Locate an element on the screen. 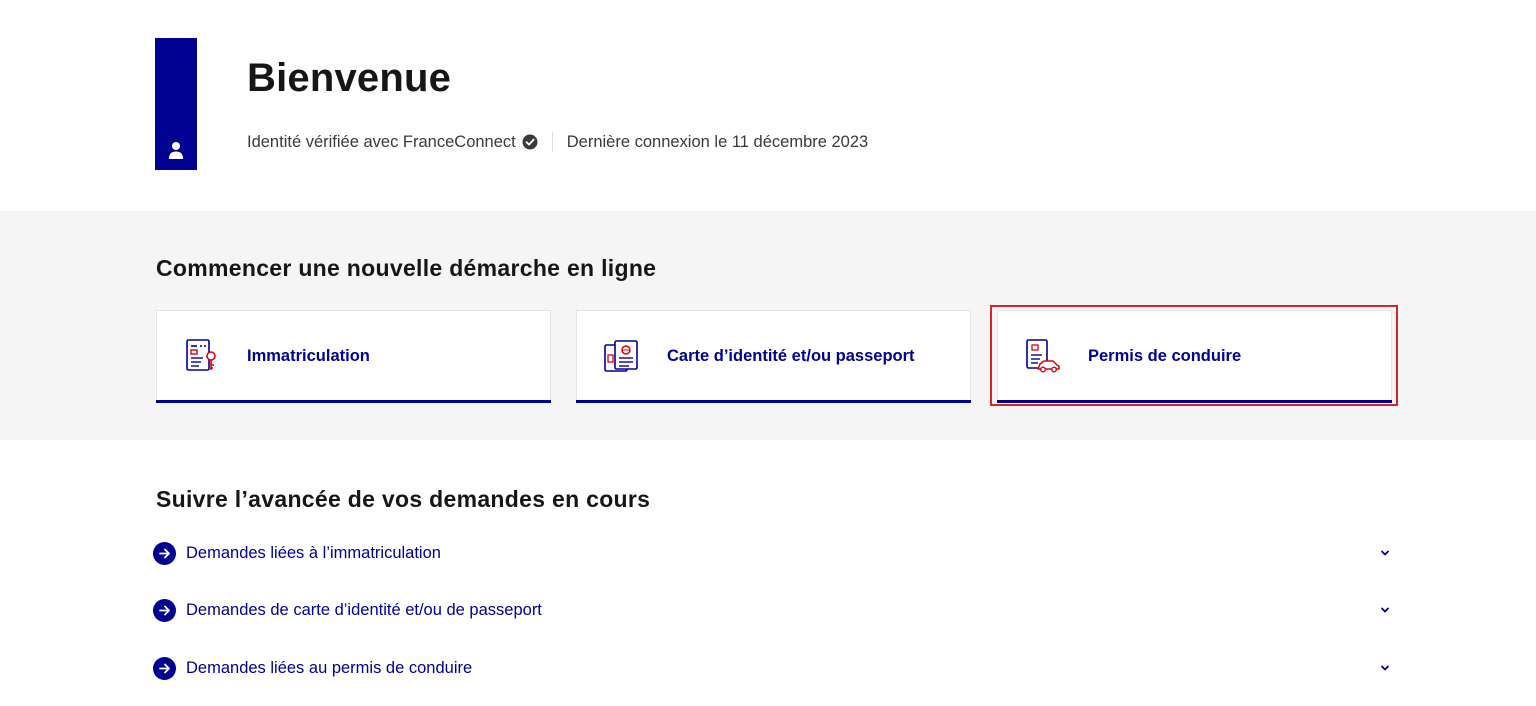 This screenshot has width=1536, height=706. card-driving-license: Permis de conduire is located at coordinates (1194, 356).